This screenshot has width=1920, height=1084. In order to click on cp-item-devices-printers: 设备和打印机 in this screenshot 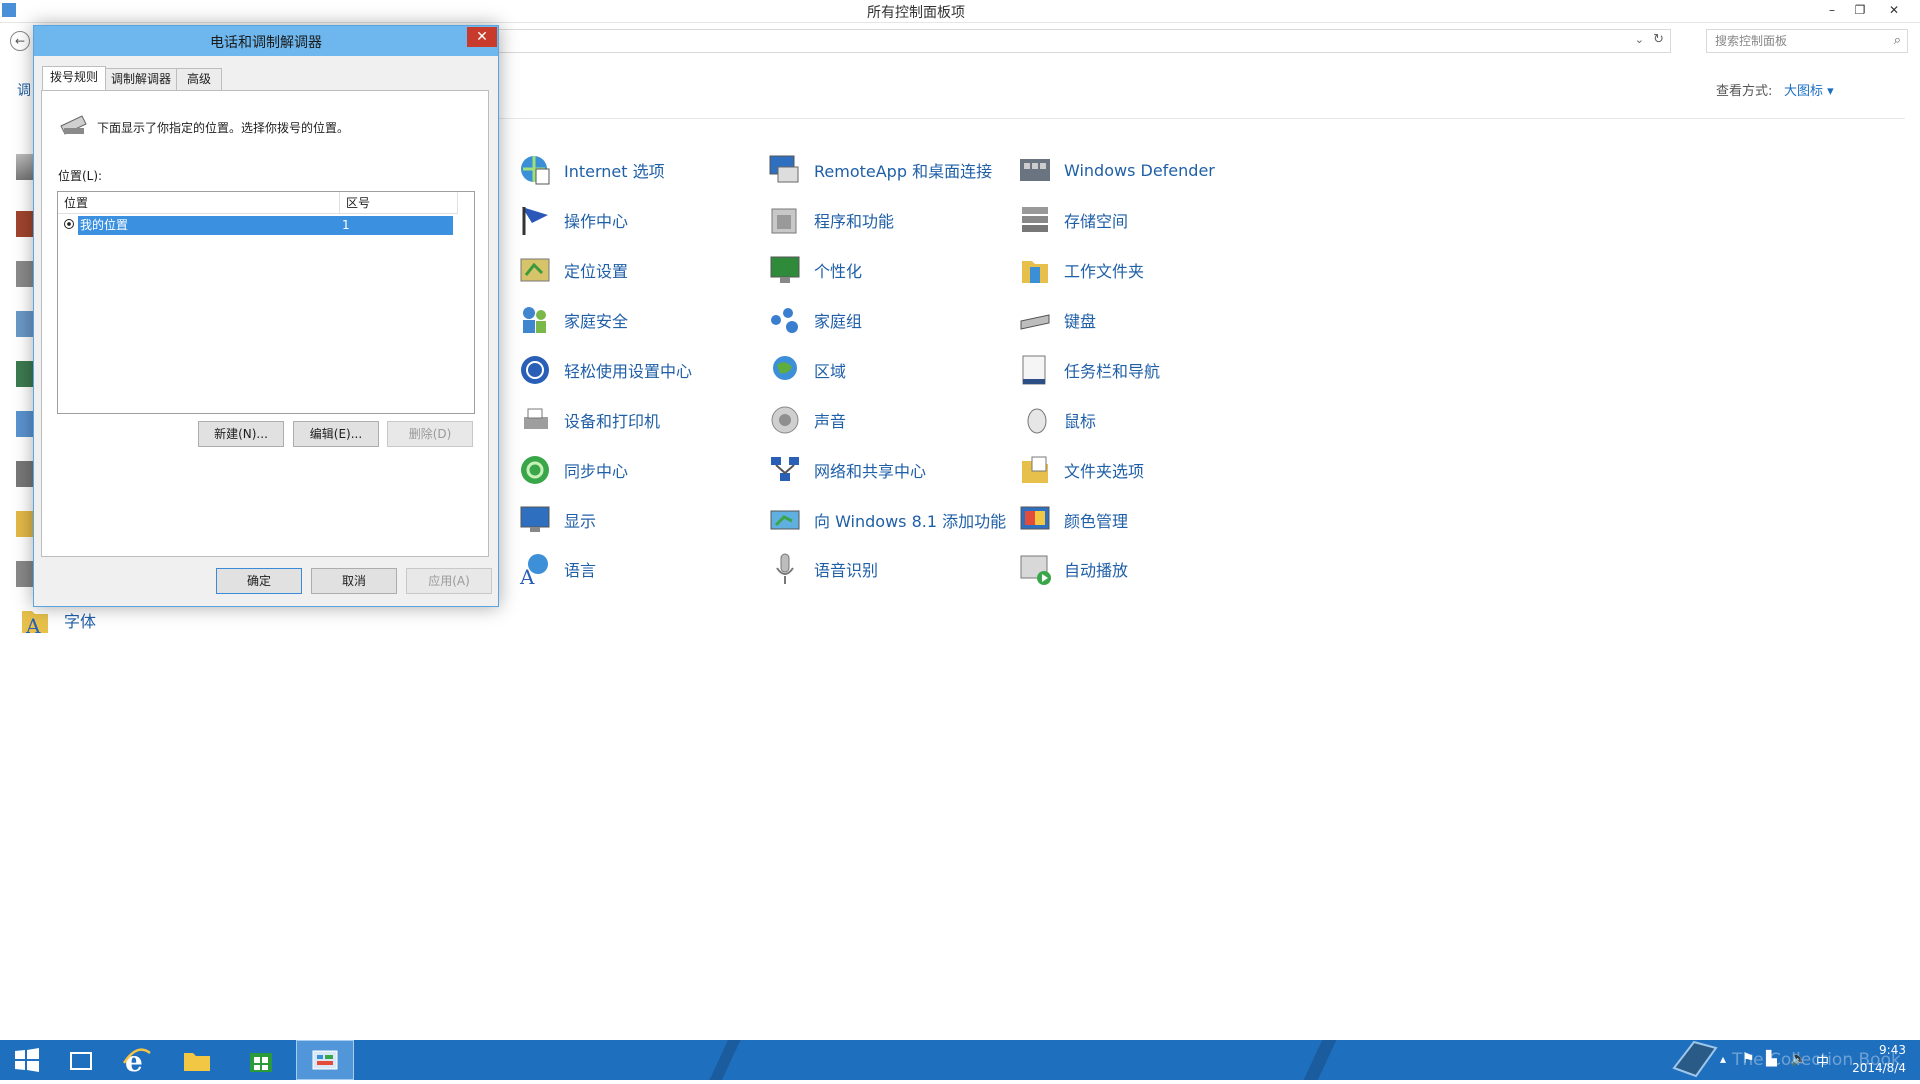, I will do `click(589, 420)`.